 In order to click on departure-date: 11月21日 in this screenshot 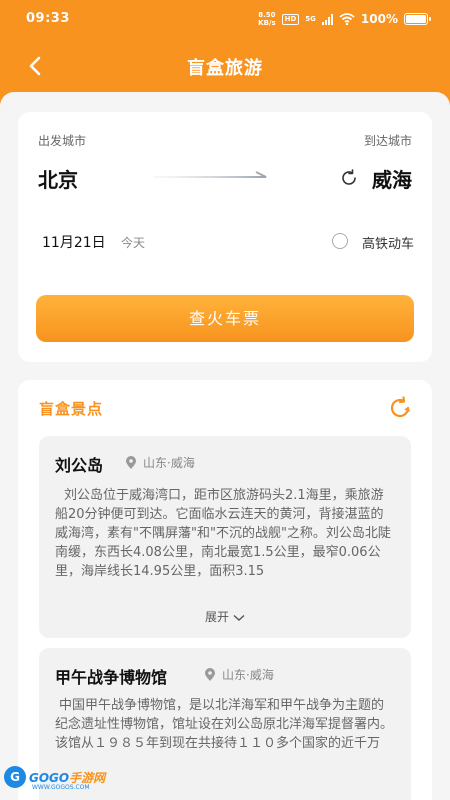, I will do `click(74, 242)`.